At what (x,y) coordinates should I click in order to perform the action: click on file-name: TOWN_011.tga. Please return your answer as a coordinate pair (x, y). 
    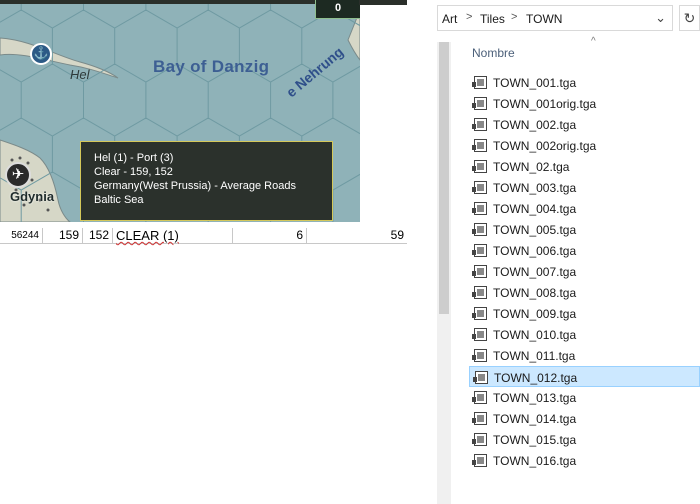
    Looking at the image, I should click on (534, 356).